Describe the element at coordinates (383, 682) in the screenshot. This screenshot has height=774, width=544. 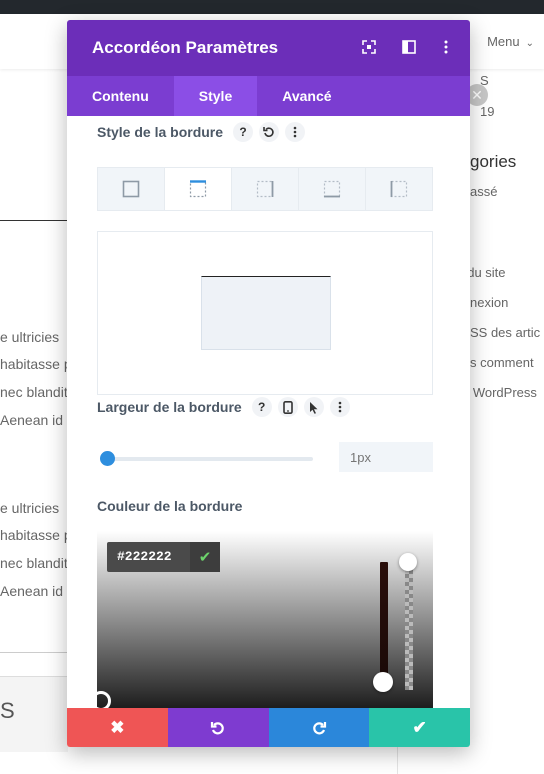
I see `hue-slider-handle` at that location.